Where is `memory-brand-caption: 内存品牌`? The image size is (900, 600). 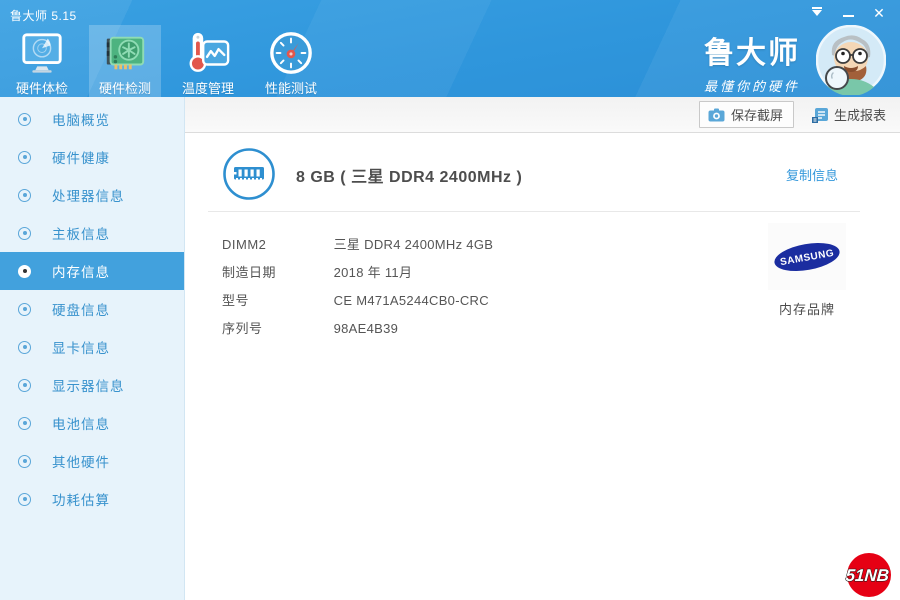
memory-brand-caption: 内存品牌 is located at coordinates (806, 309).